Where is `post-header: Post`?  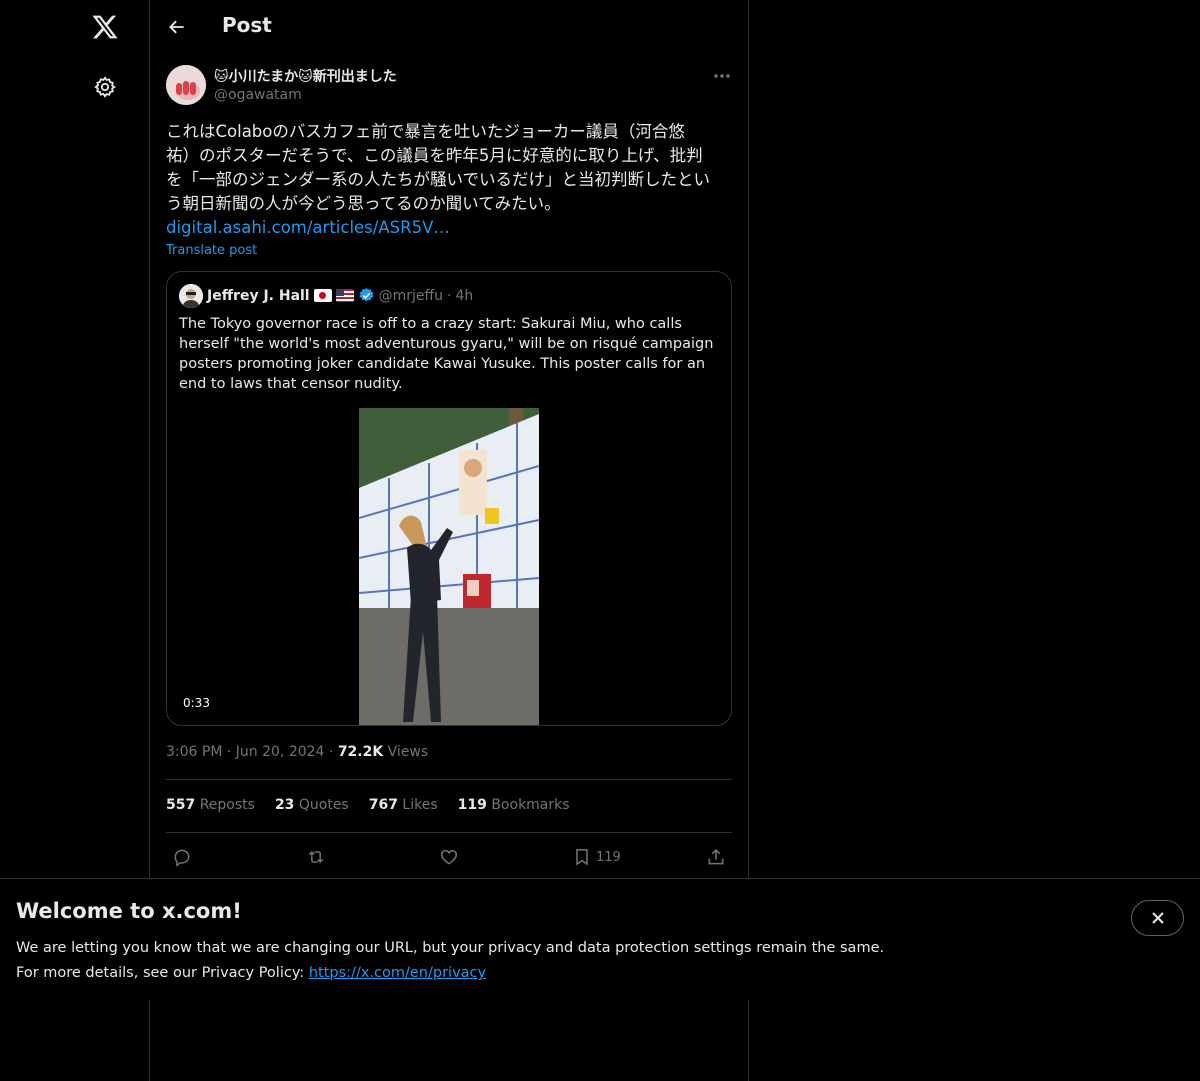
post-header: Post is located at coordinates (449, 27).